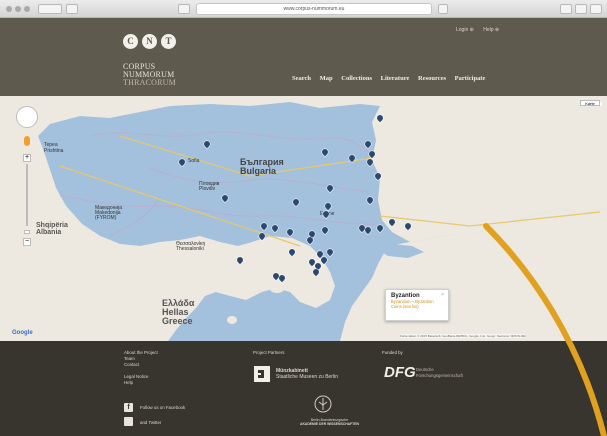  Describe the element at coordinates (392, 352) in the screenshot. I see `funded-heading: Funded by` at that location.